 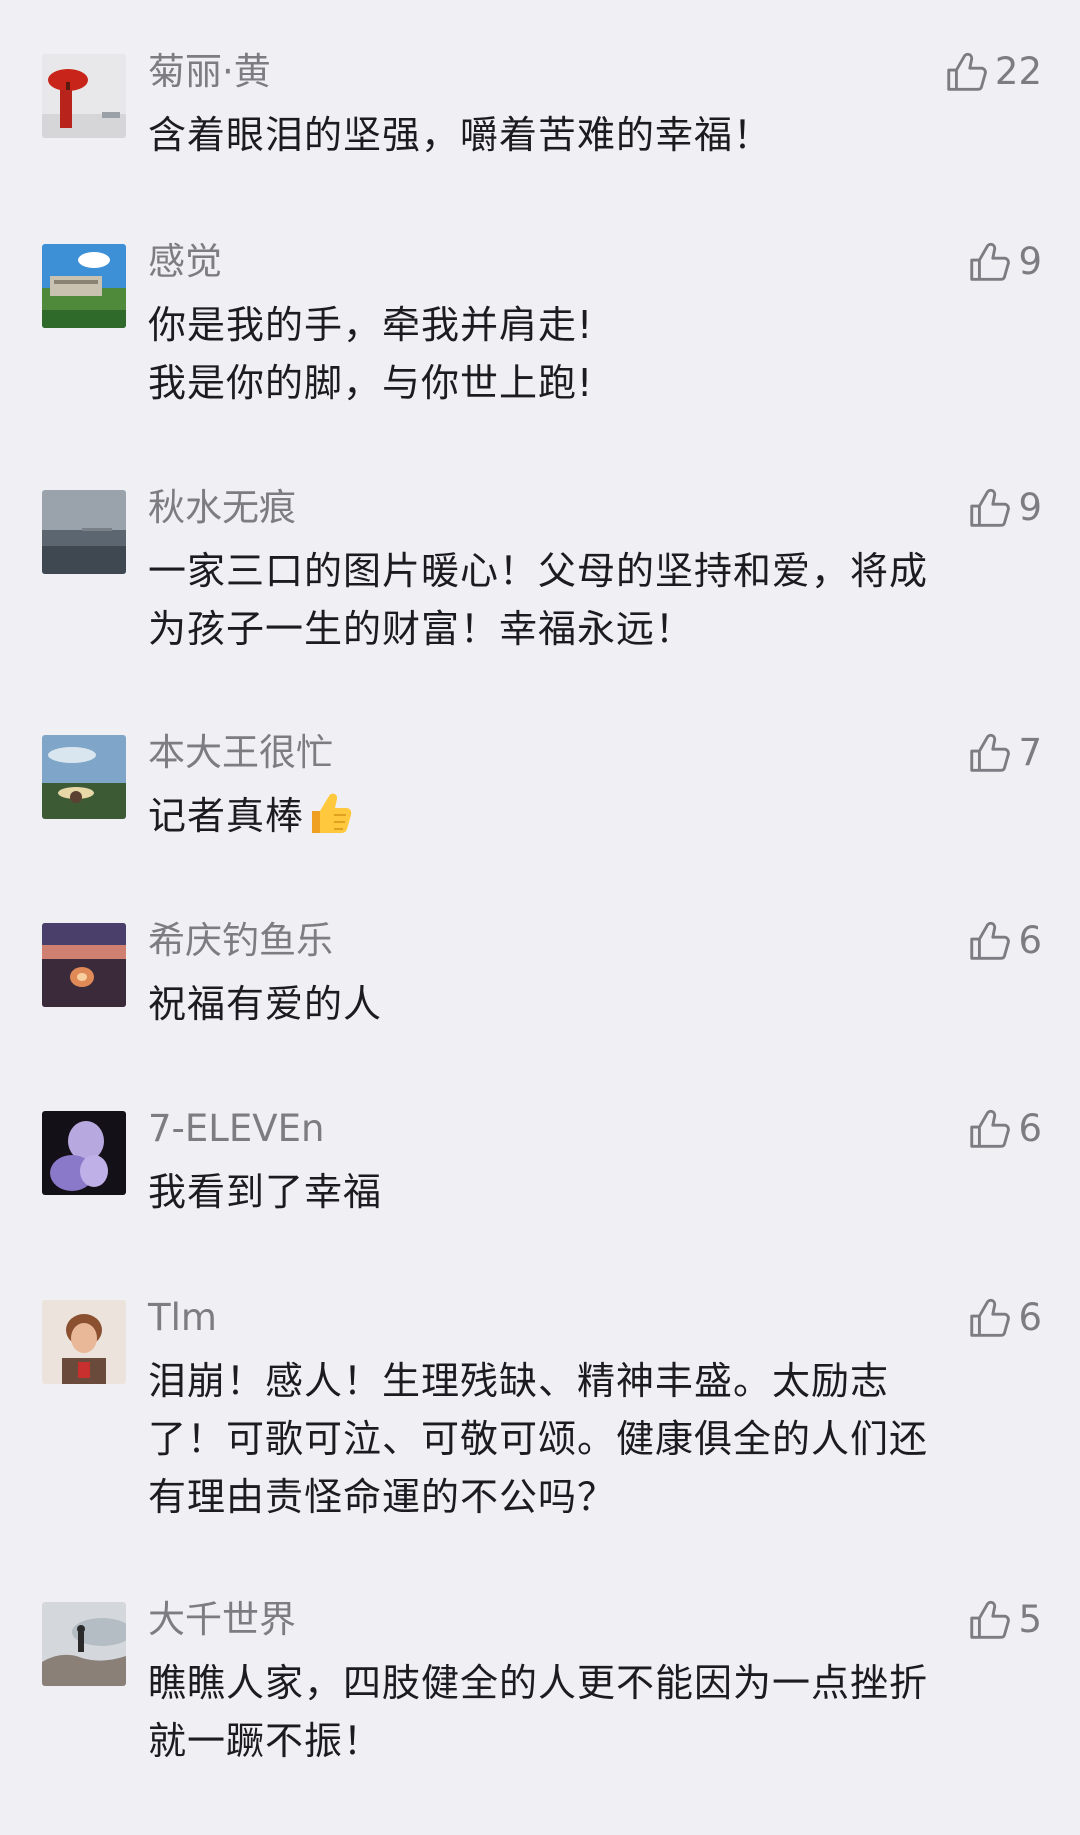 I want to click on sunset-beach-avatar-icon, so click(x=84, y=965).